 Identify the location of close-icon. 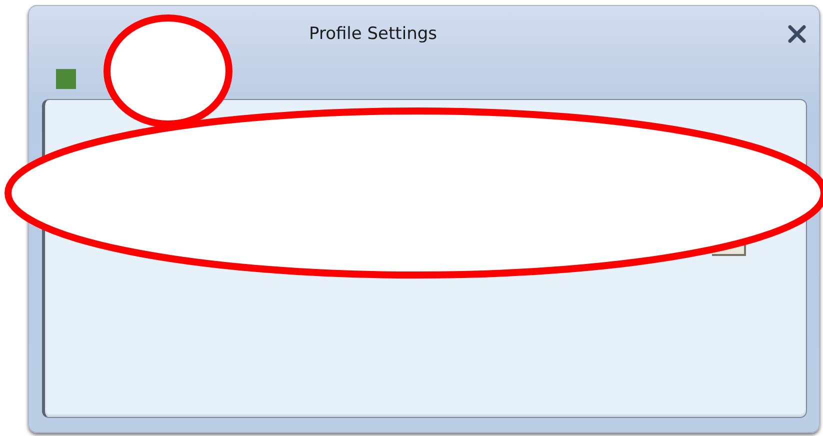
(797, 34).